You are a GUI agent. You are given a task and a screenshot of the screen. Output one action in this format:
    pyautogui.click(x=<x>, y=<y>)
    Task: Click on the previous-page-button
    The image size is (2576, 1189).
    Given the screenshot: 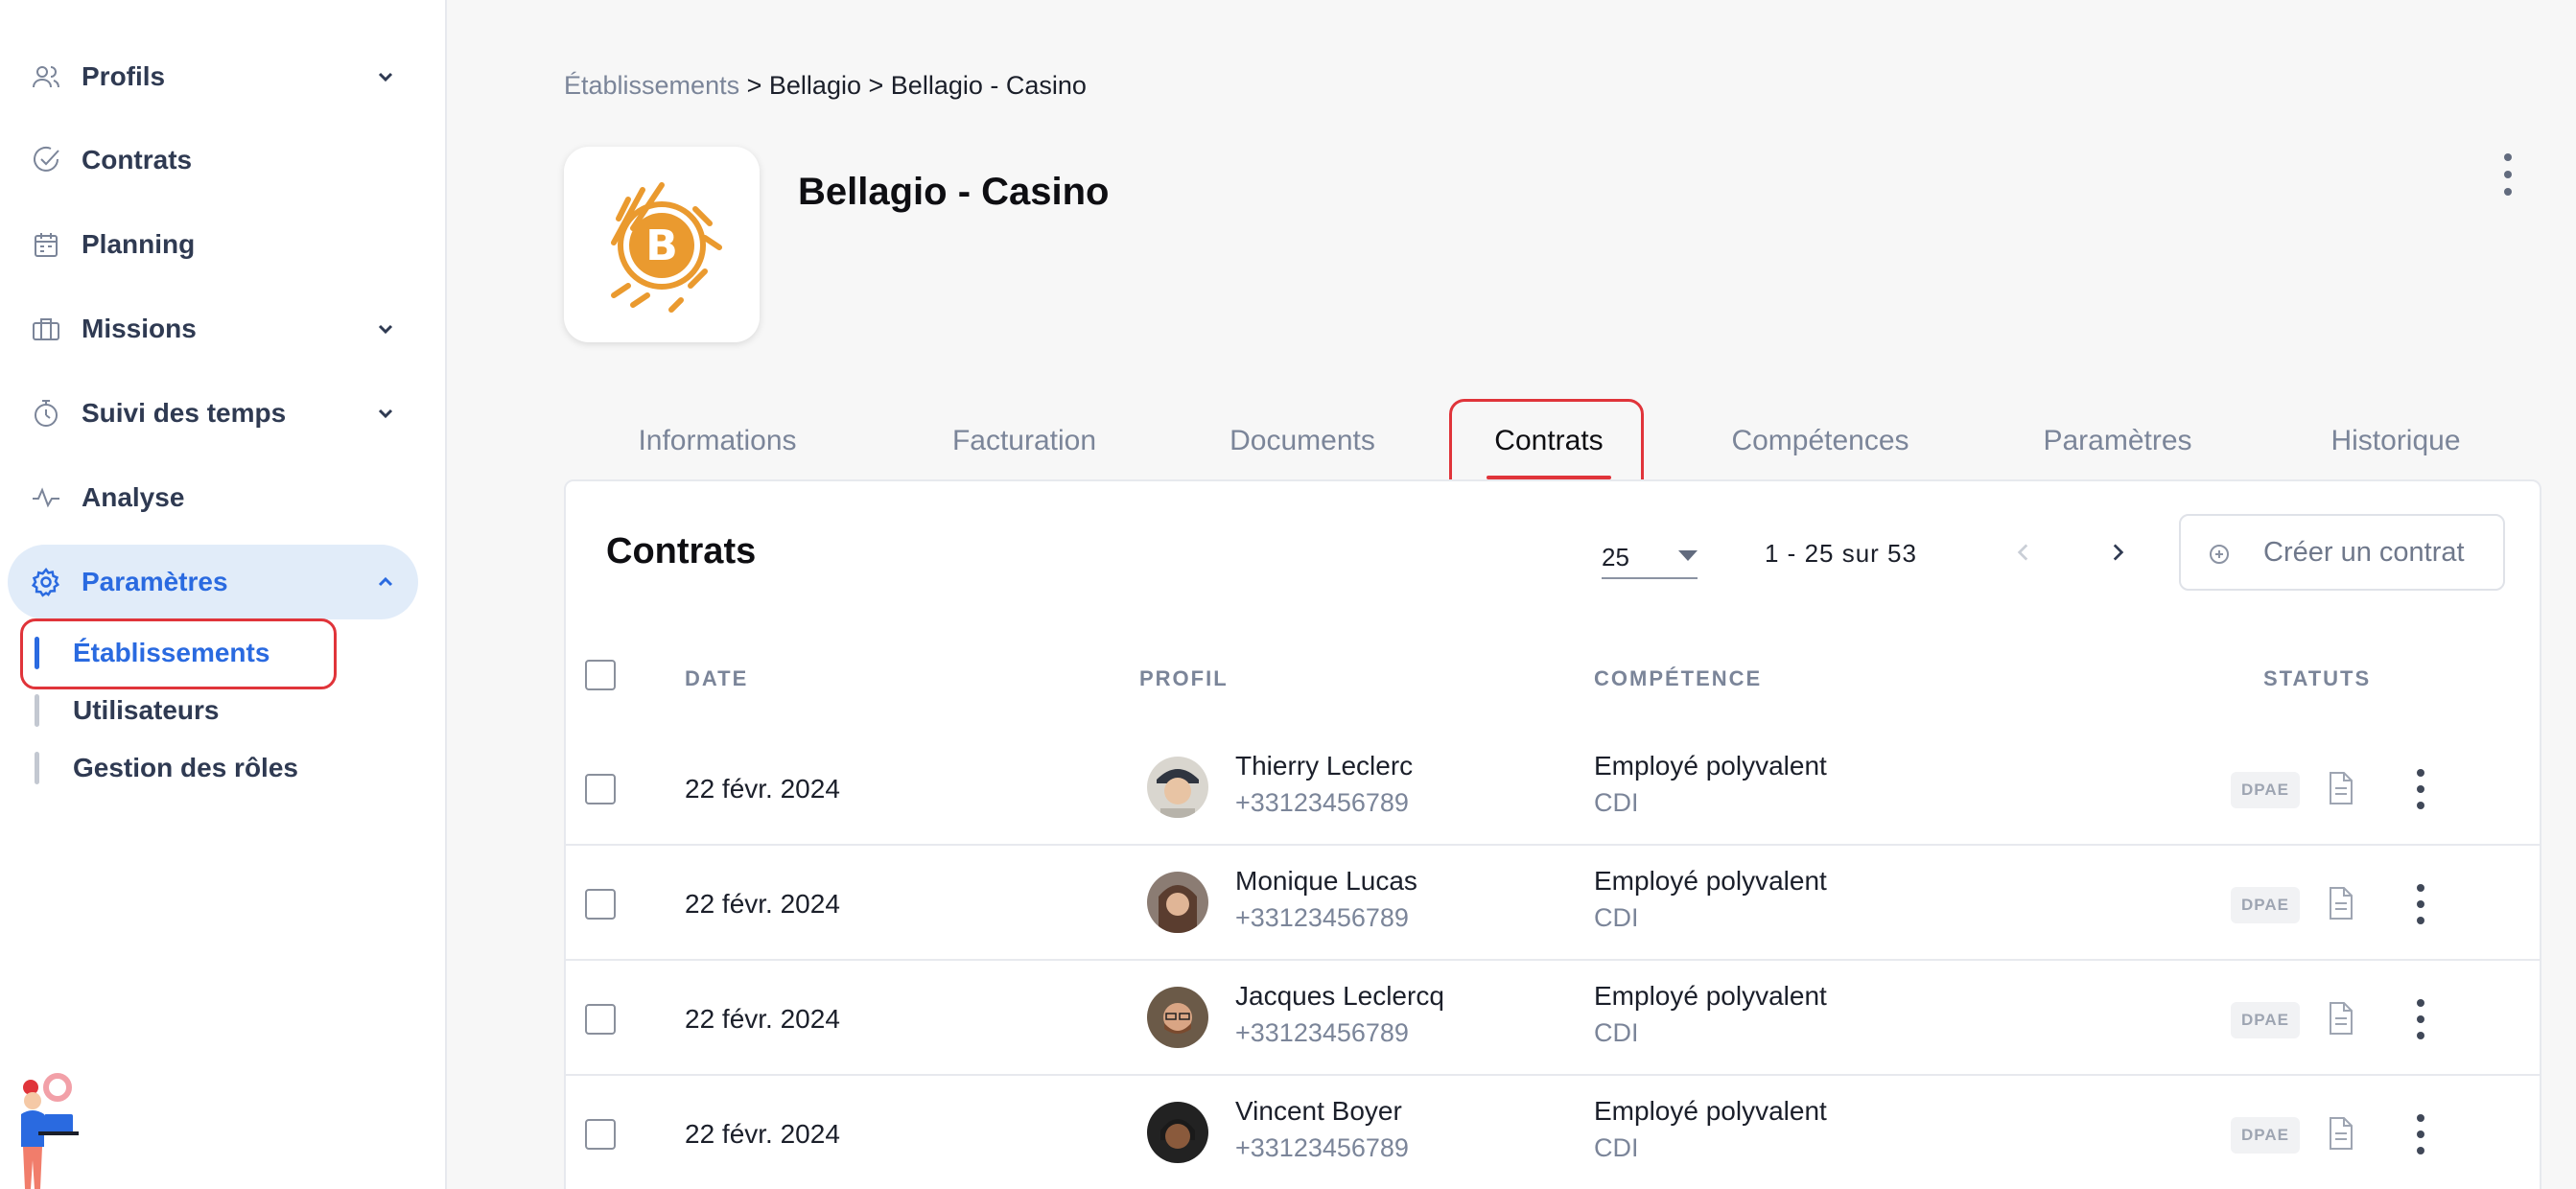 What is the action you would take?
    pyautogui.click(x=2023, y=552)
    